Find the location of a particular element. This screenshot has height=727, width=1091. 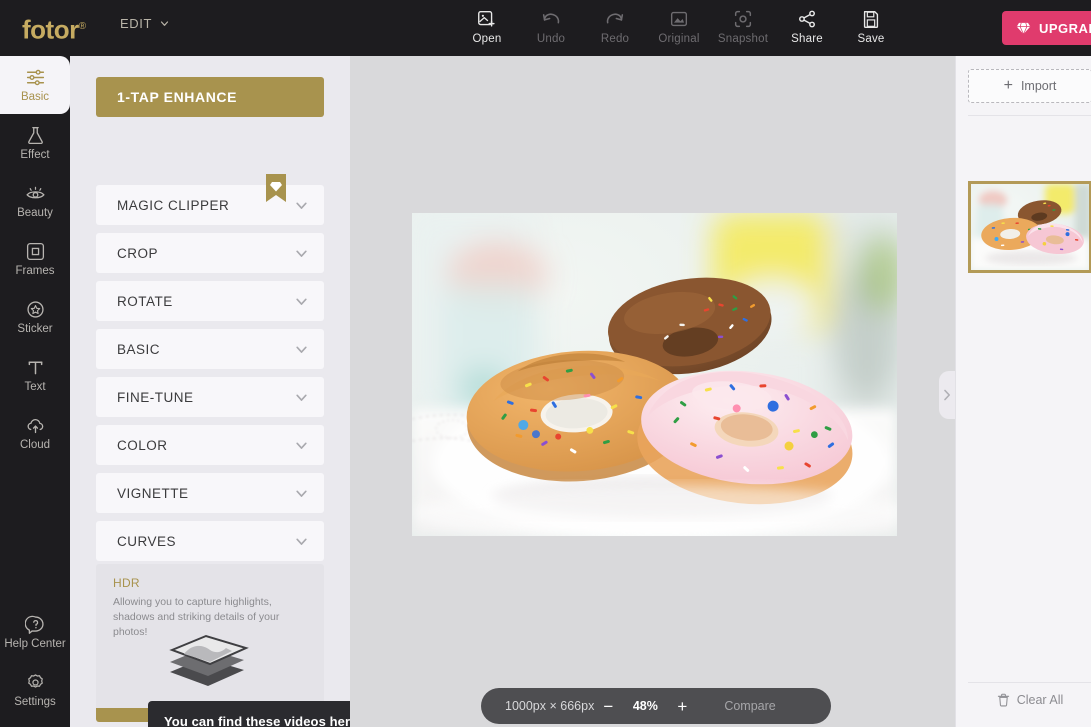

sidebar-item-help-center: Help Center is located at coordinates (35, 632).